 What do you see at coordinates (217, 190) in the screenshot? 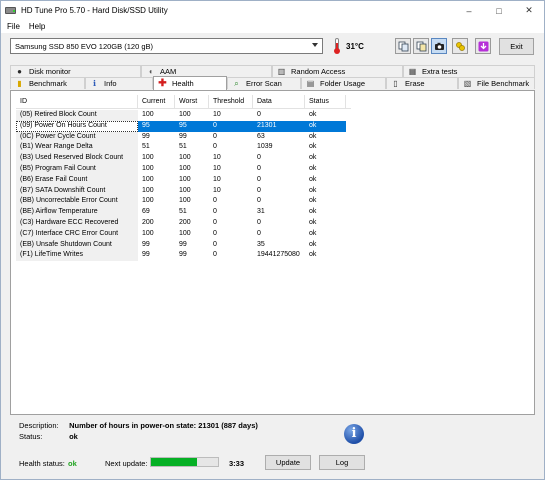
I see `cell-threshold: 10` at bounding box center [217, 190].